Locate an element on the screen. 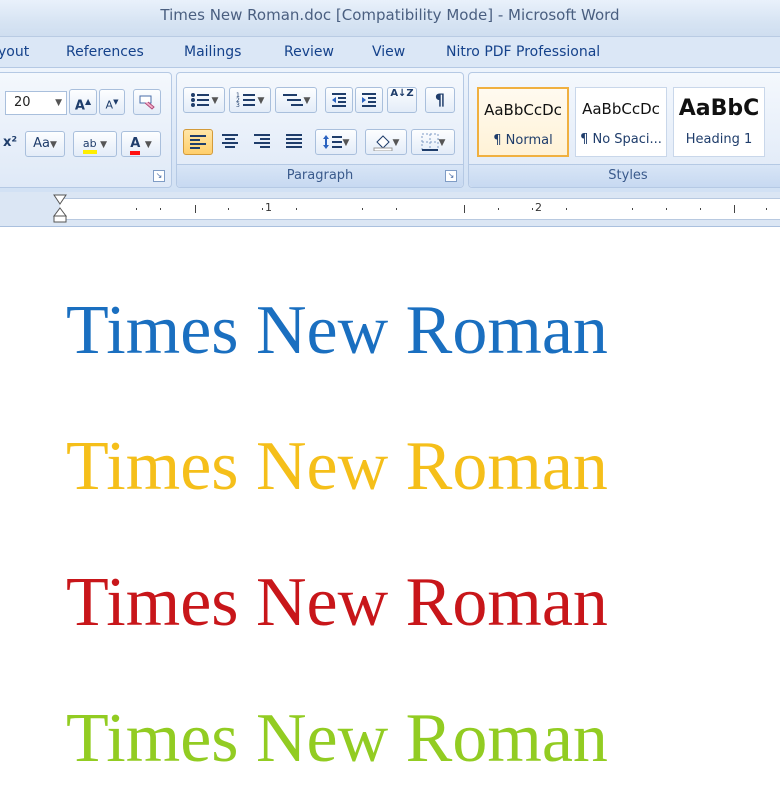 The height and width of the screenshot is (800, 780). shrink-font-button: A▼ is located at coordinates (112, 102).